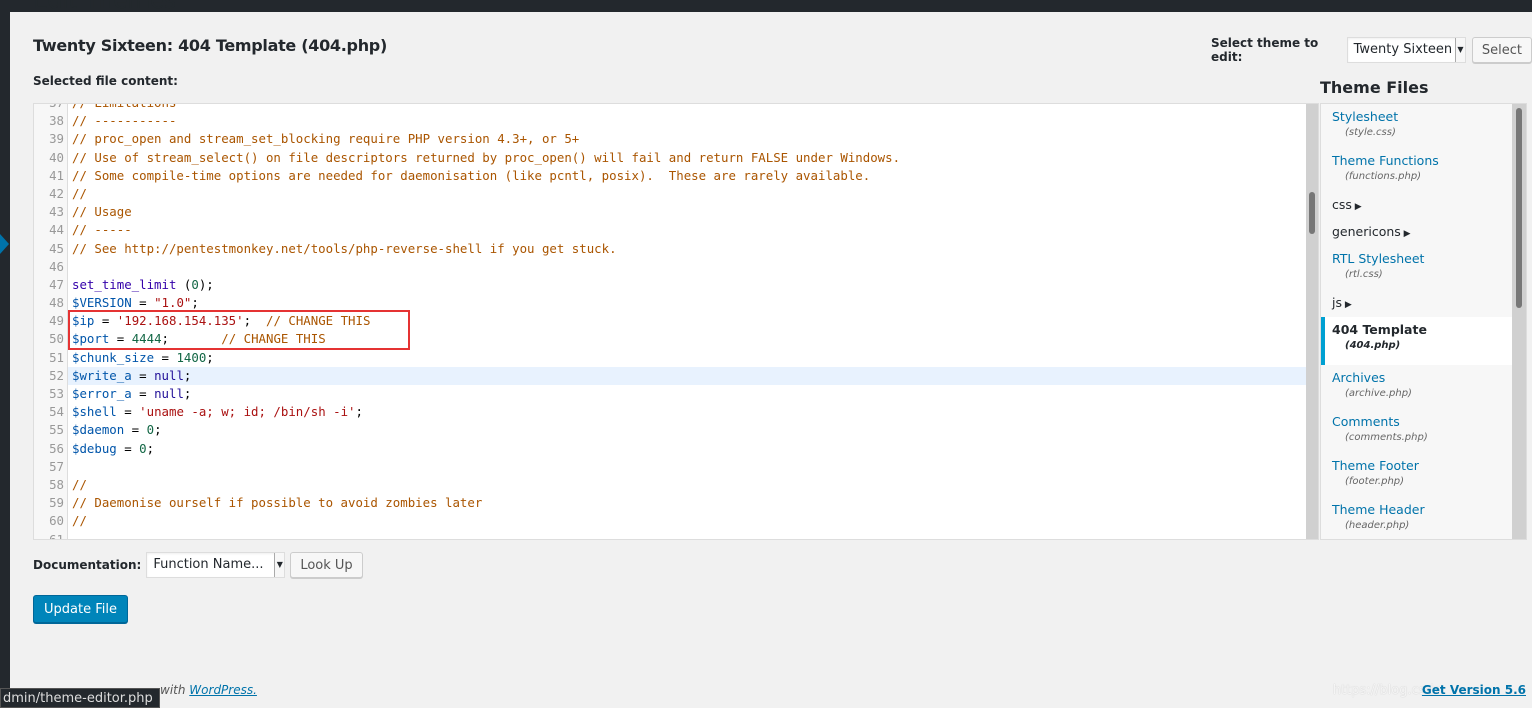 The image size is (1532, 708). I want to click on code-line: 60 //, so click(670, 521).